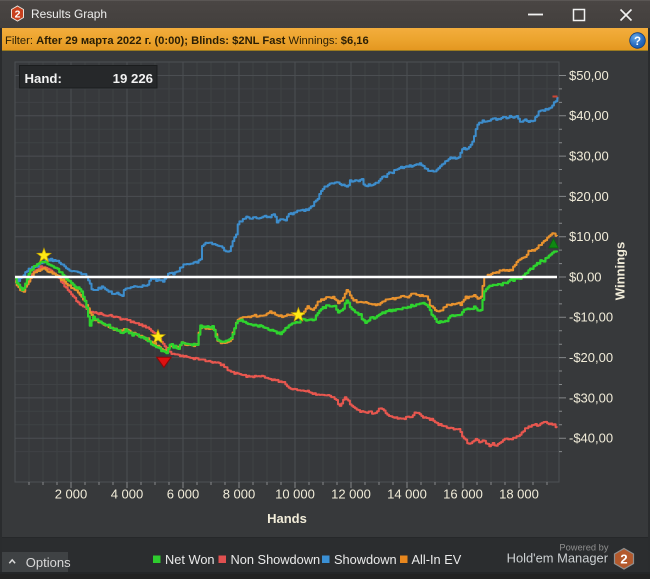 This screenshot has height=579, width=650. What do you see at coordinates (239, 494) in the screenshot?
I see `svg-text: 8 000` at bounding box center [239, 494].